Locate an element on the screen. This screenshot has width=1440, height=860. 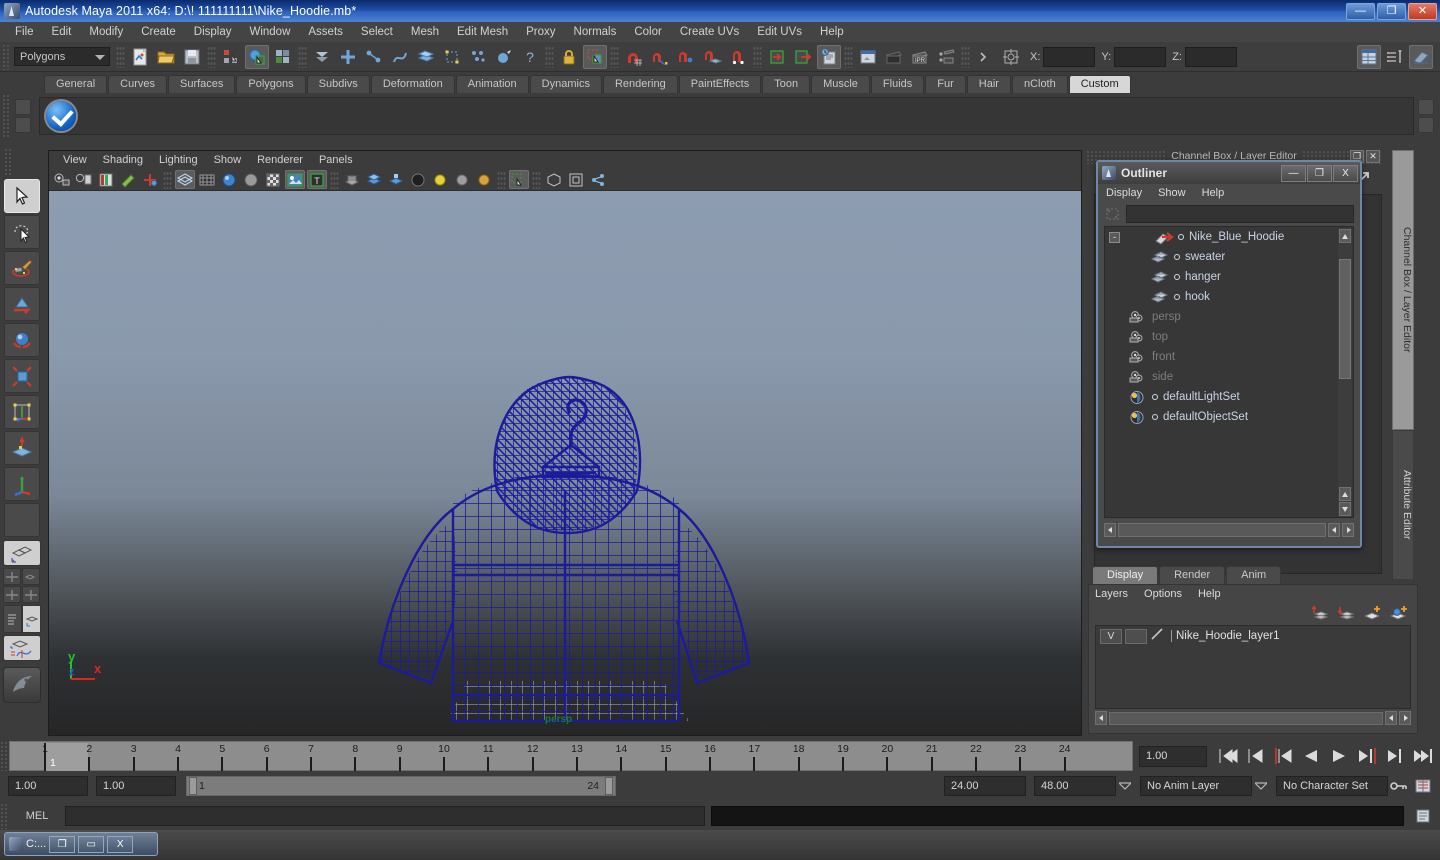
layer-editor-tab-anim: Anim is located at coordinates (1254, 575).